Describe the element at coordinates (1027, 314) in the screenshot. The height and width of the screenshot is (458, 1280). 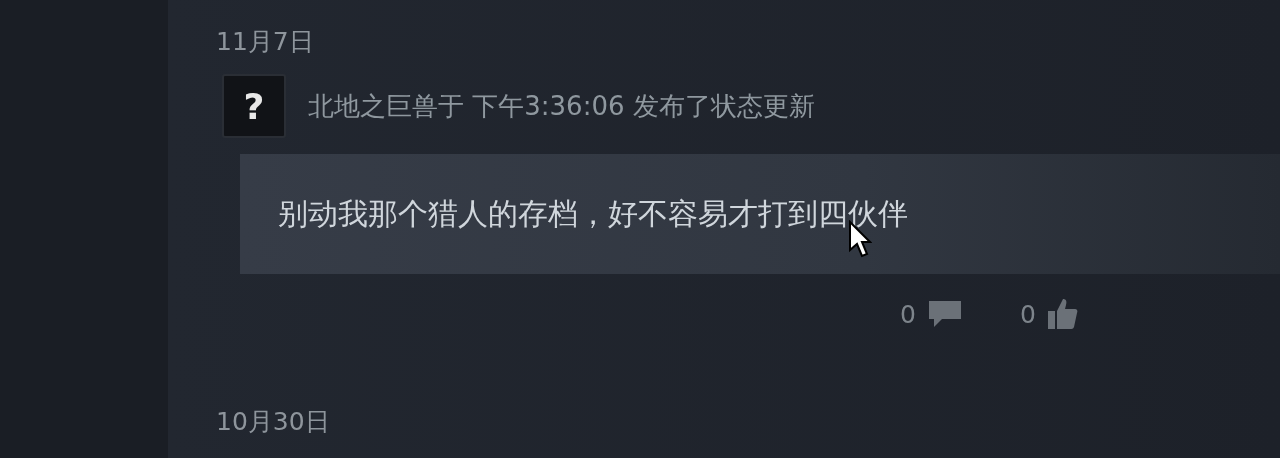
I see `like-count: 0` at that location.